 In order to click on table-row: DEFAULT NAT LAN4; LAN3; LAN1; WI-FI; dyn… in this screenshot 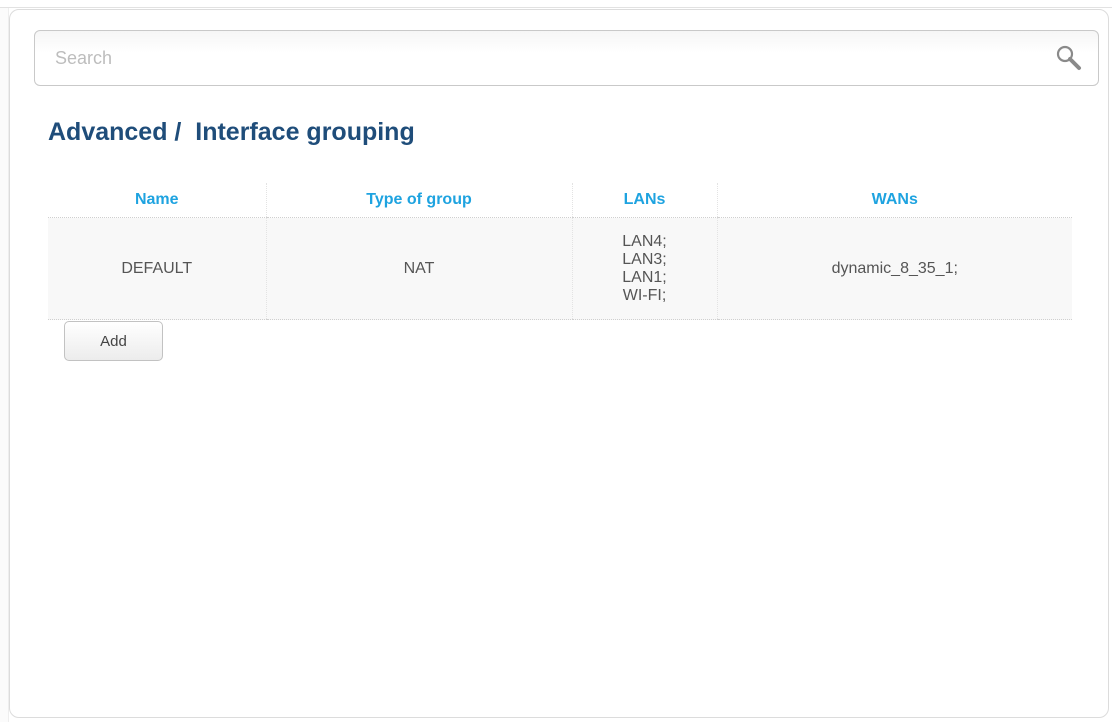, I will do `click(560, 268)`.